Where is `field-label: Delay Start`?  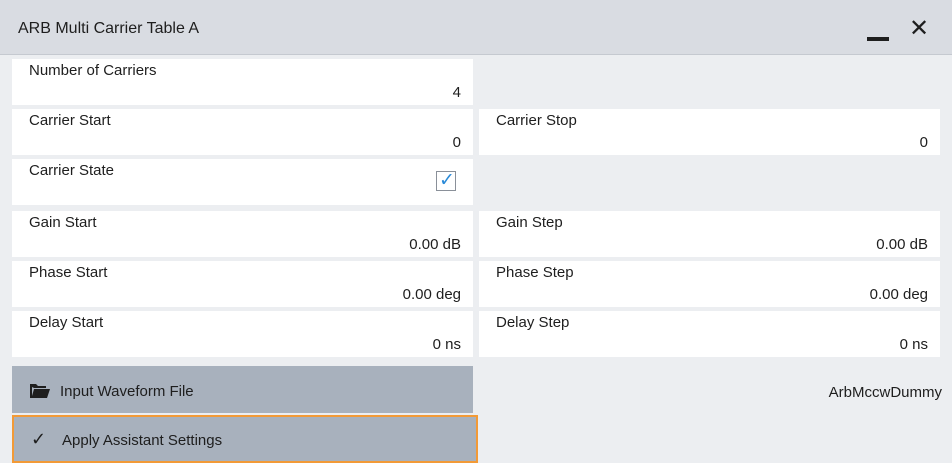 field-label: Delay Start is located at coordinates (66, 322).